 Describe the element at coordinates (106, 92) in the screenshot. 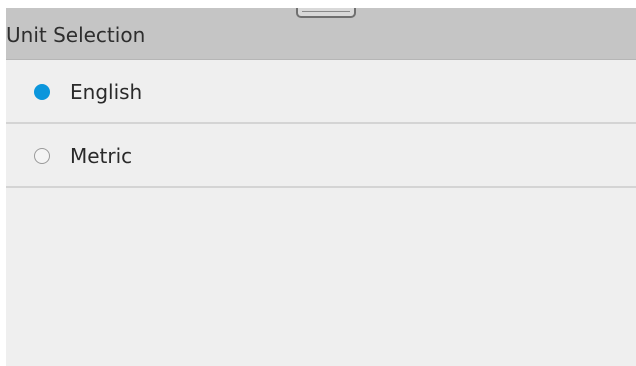

I see `option-label-english: English` at that location.